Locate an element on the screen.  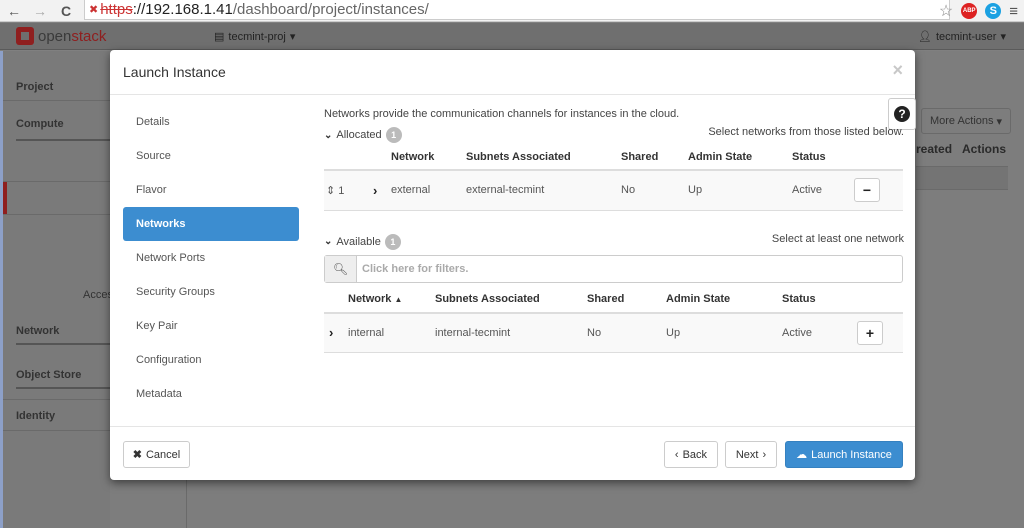
column-header-created: reated is located at coordinates (934, 149).